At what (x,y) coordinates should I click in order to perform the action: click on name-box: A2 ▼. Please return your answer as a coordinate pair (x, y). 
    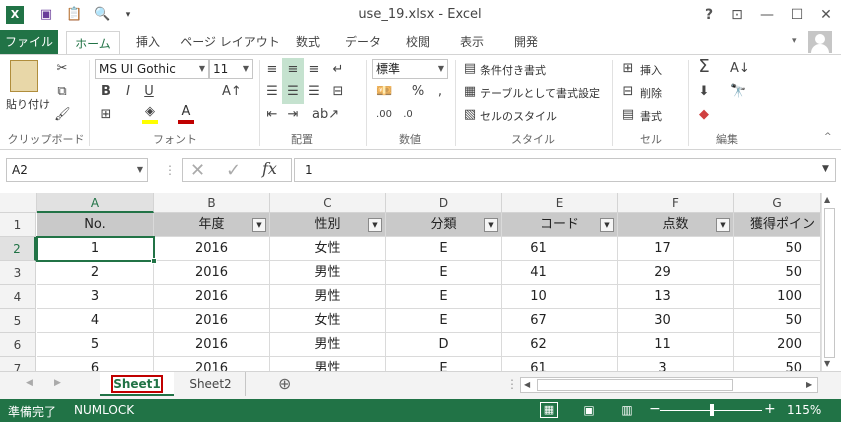
    Looking at the image, I should click on (77, 170).